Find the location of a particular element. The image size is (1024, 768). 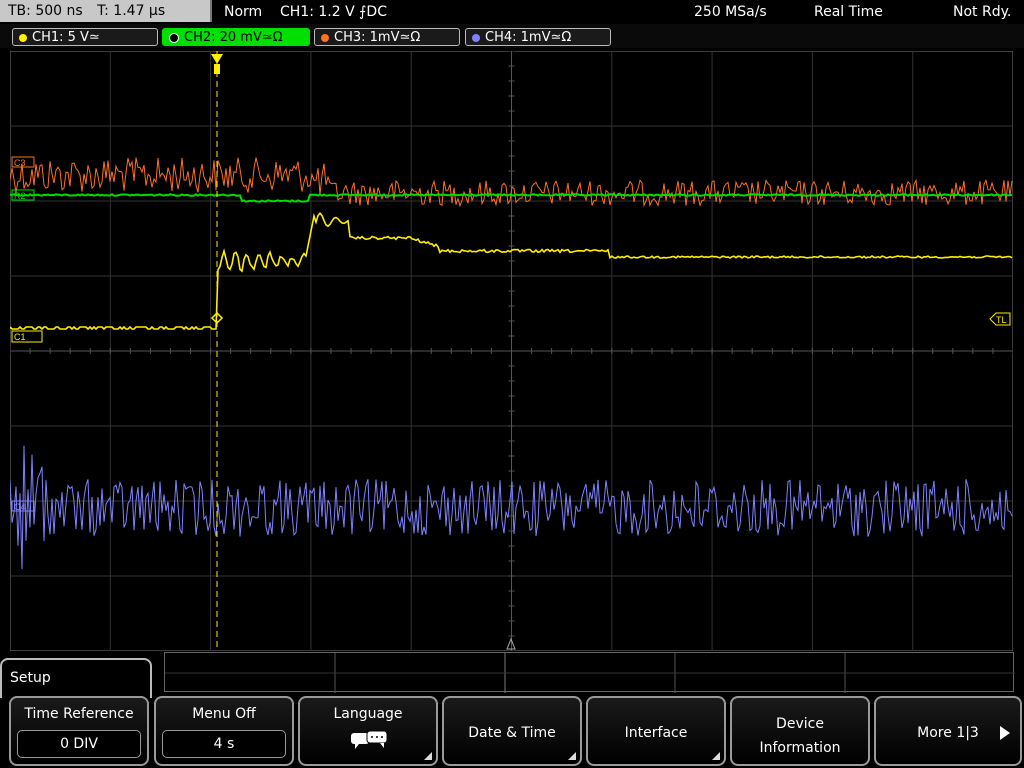

device-information-button: Device Information is located at coordinates (800, 731).